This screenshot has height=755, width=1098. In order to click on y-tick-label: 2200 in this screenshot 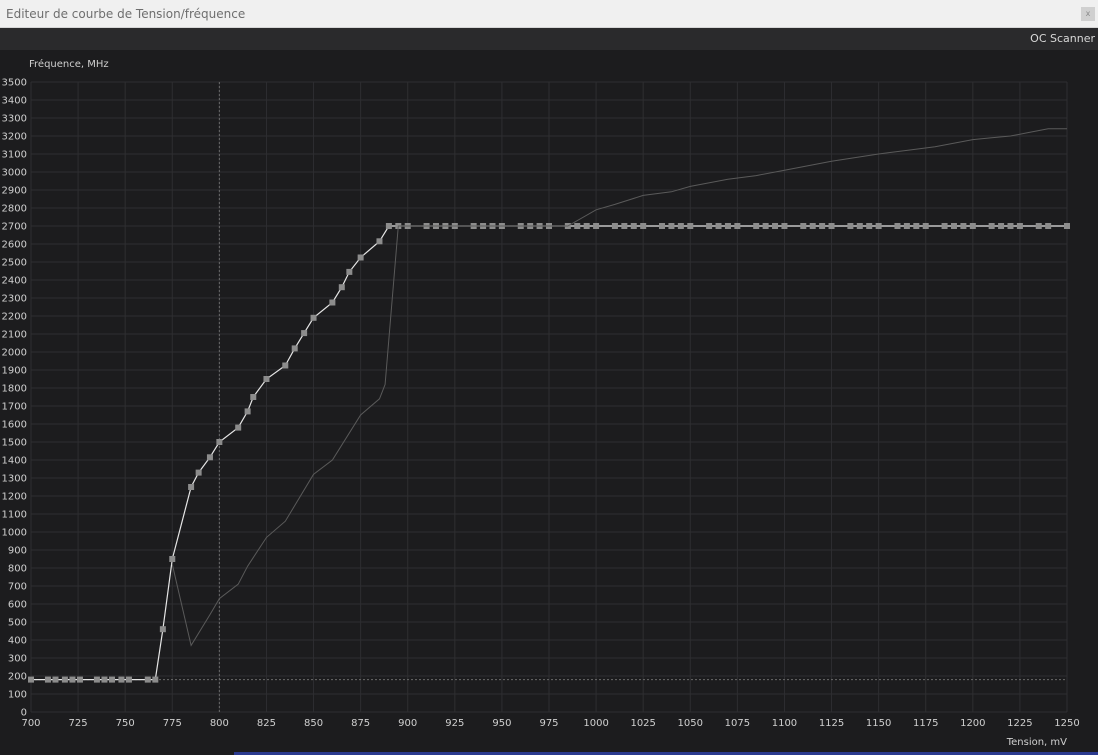, I will do `click(14, 317)`.